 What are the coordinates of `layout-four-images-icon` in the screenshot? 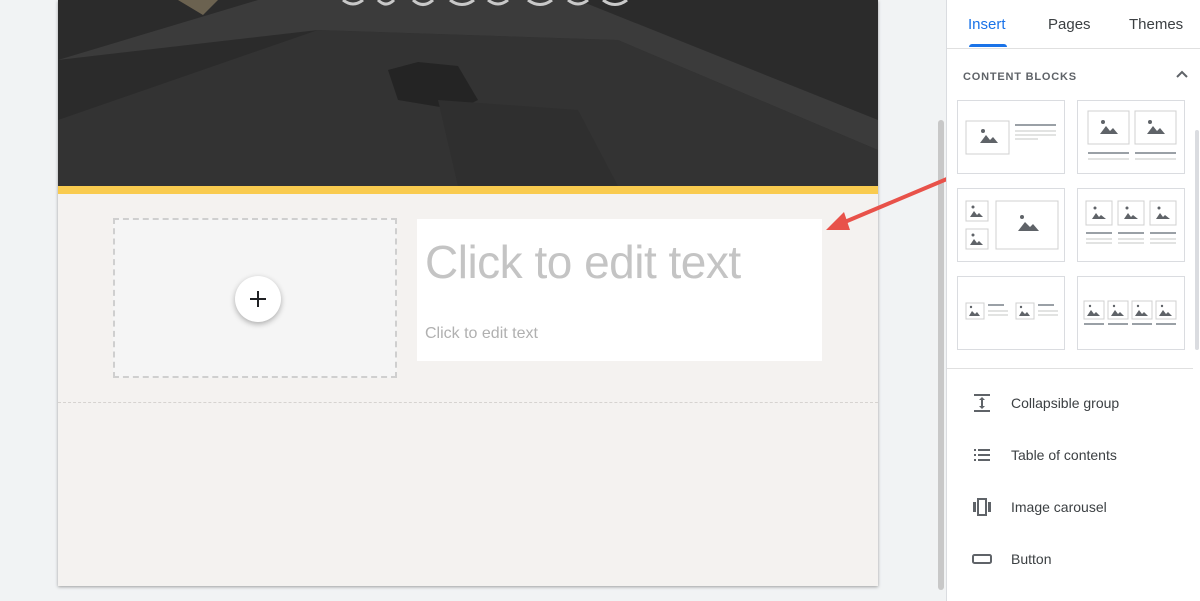 It's located at (1130, 312).